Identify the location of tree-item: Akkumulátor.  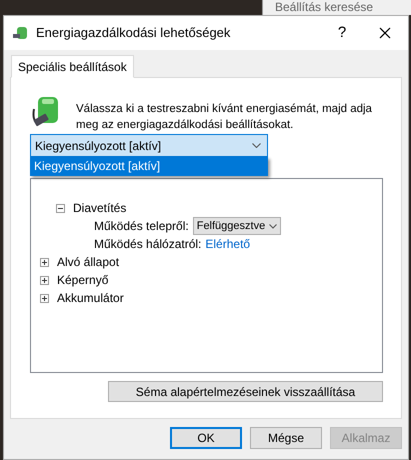
(90, 298).